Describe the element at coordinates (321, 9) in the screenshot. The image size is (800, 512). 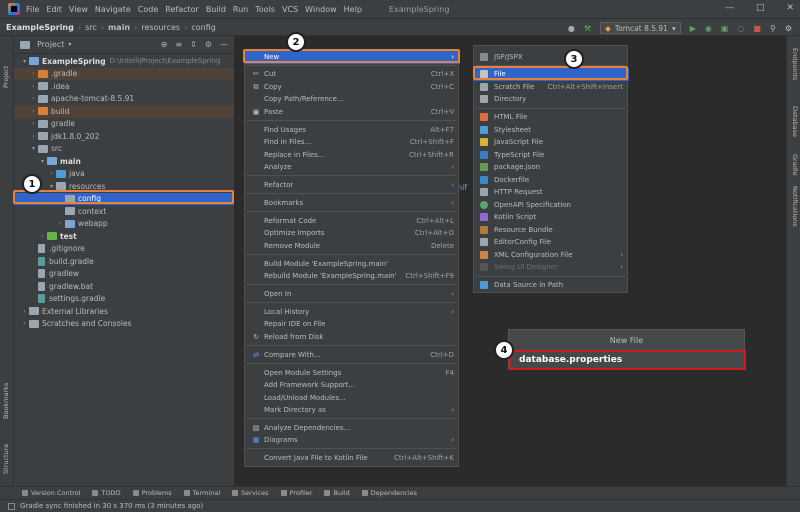
I see `menu-window: Window` at that location.